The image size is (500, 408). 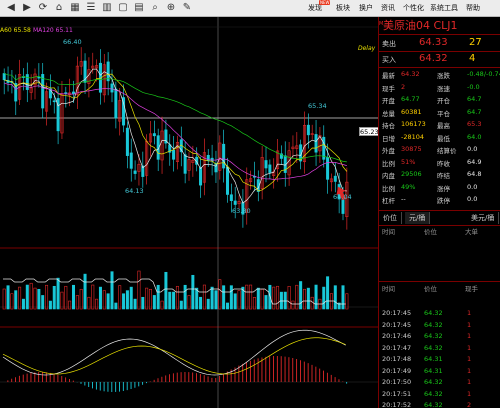 What do you see at coordinates (388, 138) in the screenshot?
I see `stat-label: 日增` at bounding box center [388, 138].